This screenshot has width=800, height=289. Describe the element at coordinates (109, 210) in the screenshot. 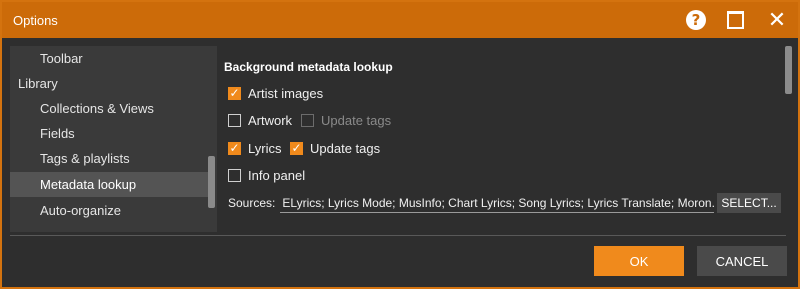

I see `nav-item-auto-organize: Auto-organize` at that location.